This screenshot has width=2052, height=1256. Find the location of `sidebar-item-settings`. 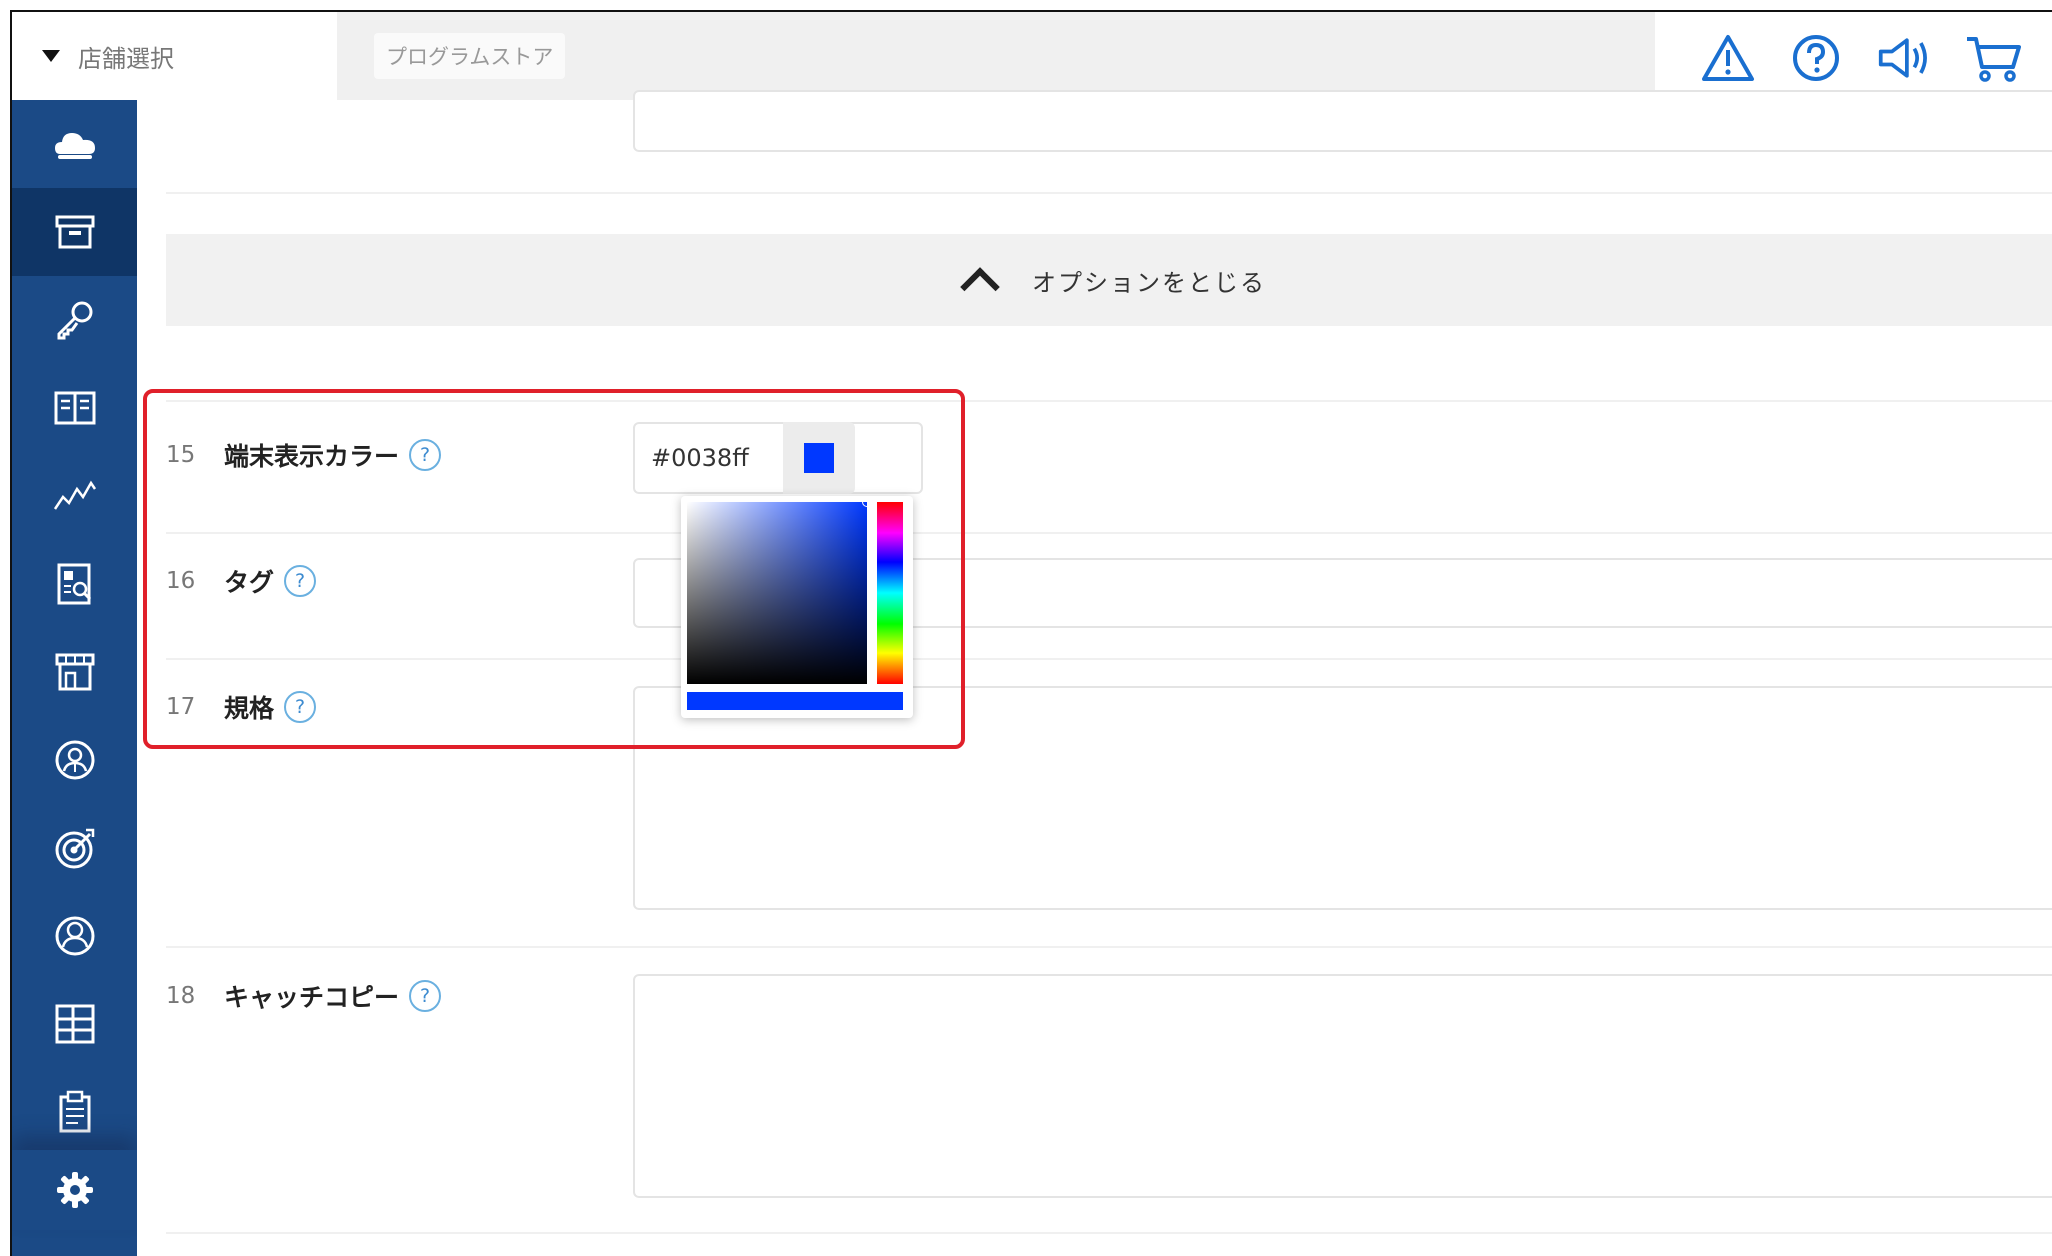

sidebar-item-settings is located at coordinates (74, 1190).